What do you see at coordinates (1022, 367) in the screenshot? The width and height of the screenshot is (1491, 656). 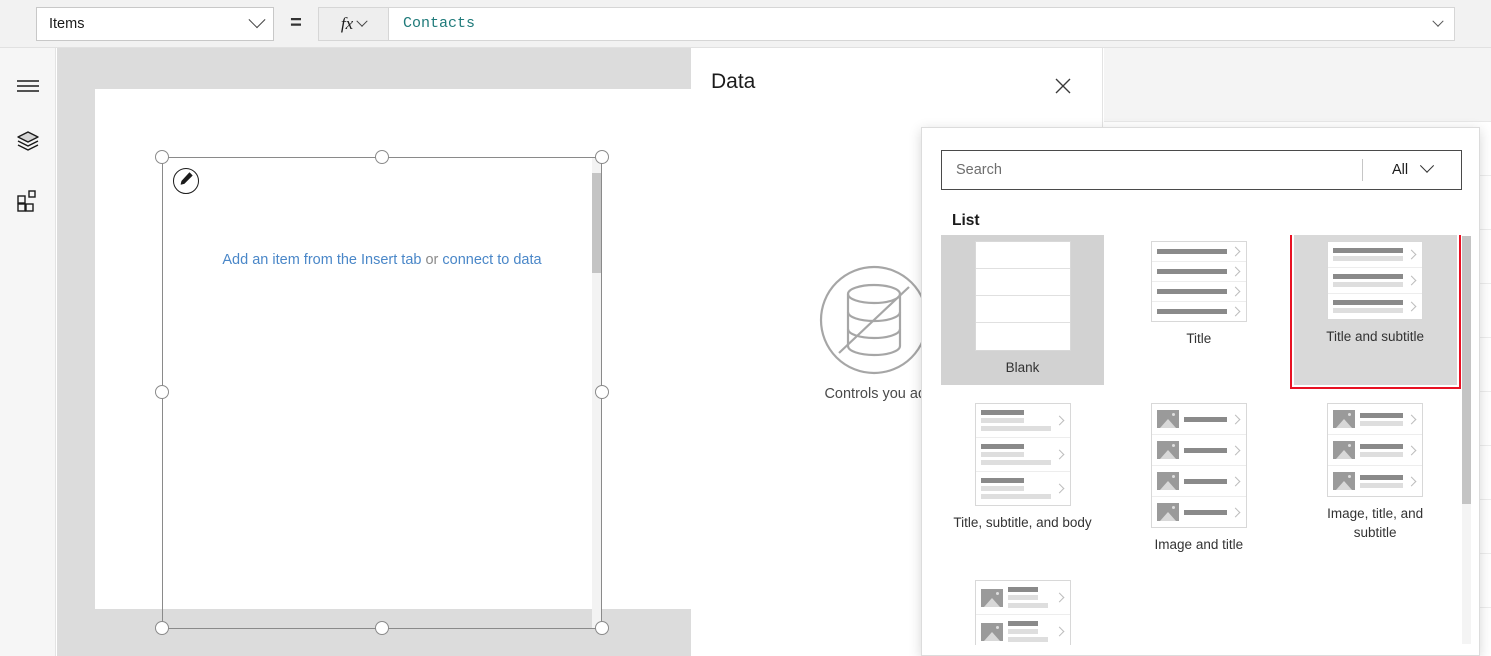 I see `layout-card-label: Blank` at bounding box center [1022, 367].